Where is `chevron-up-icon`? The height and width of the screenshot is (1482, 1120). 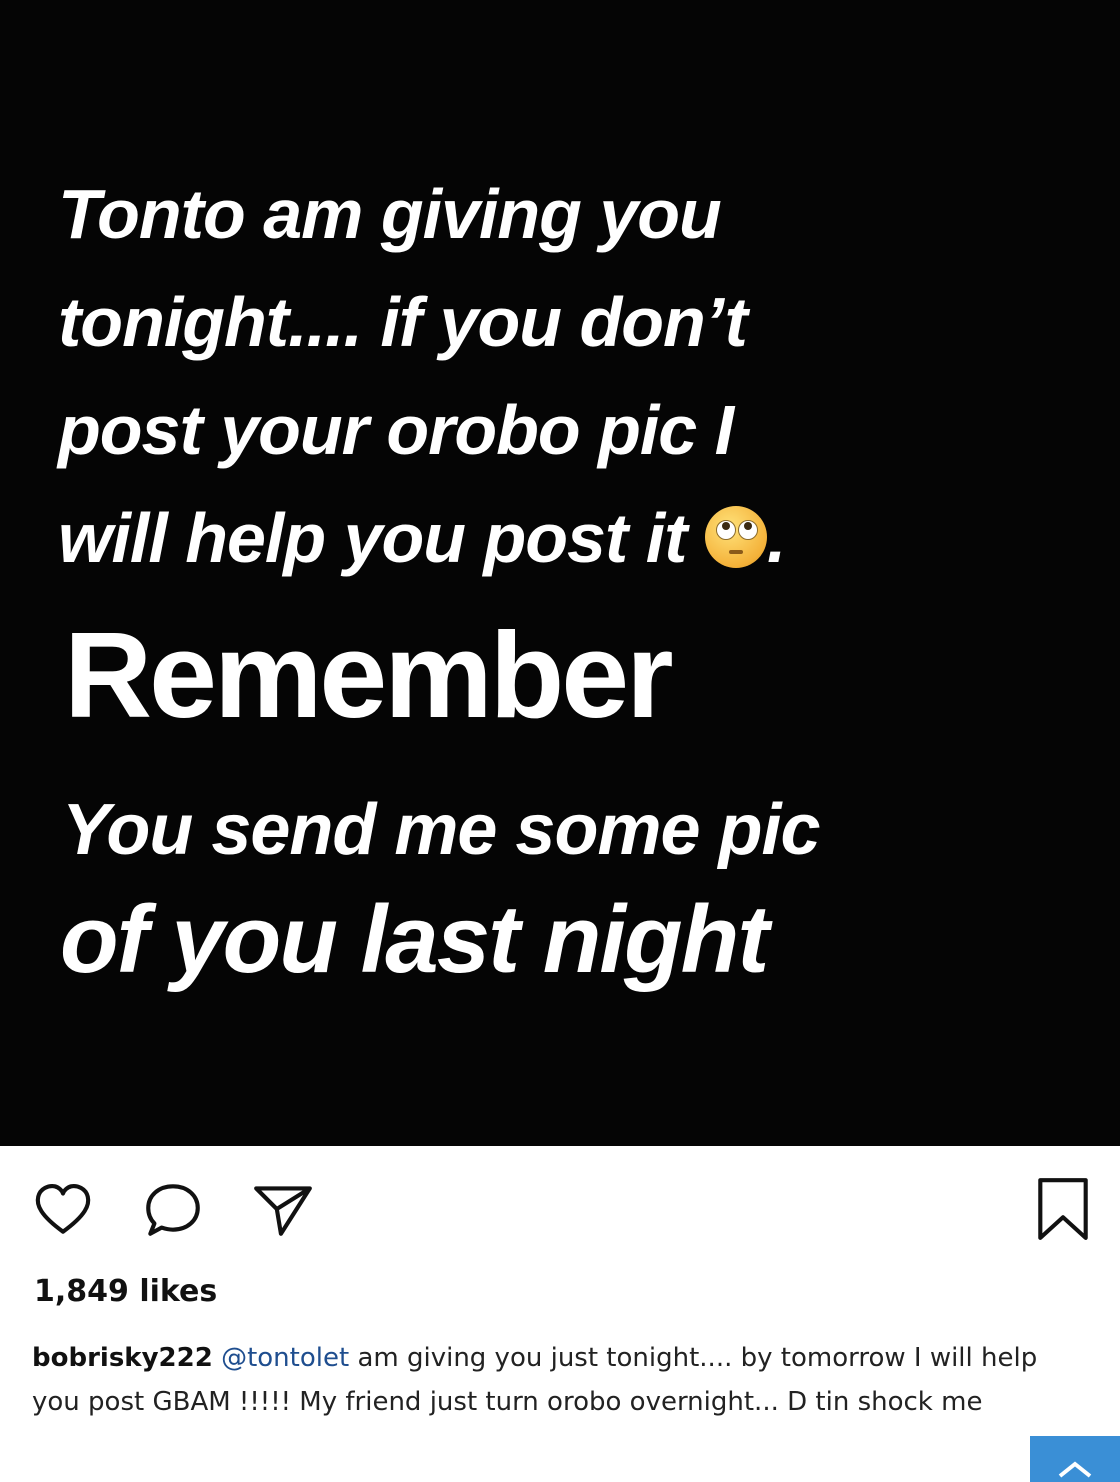
chevron-up-icon is located at coordinates (1075, 1469).